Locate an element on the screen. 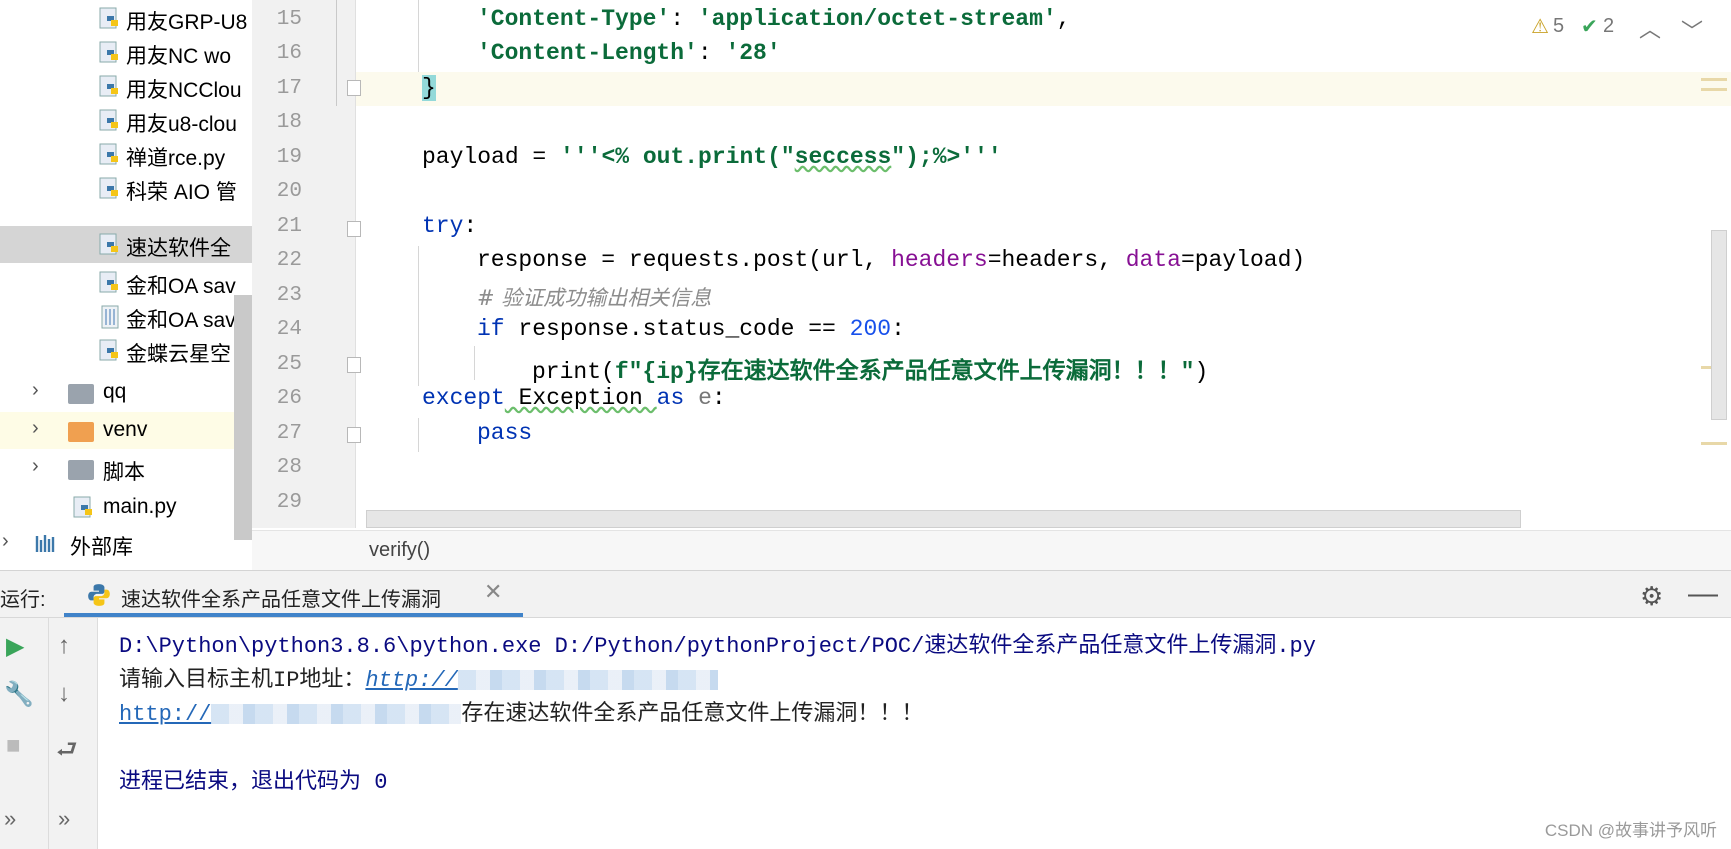  tree-item: 用友u8-clou is located at coordinates (126, 120).